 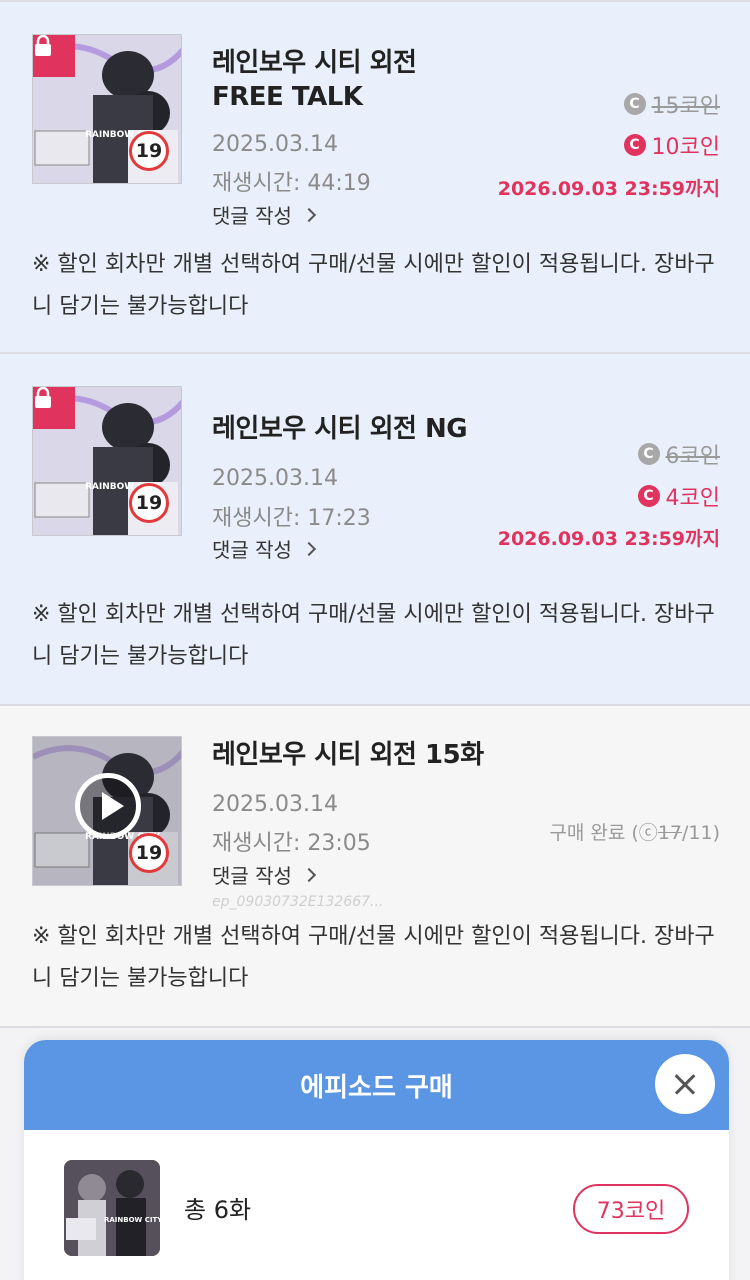 I want to click on original-price-value: 15코인, so click(x=685, y=106).